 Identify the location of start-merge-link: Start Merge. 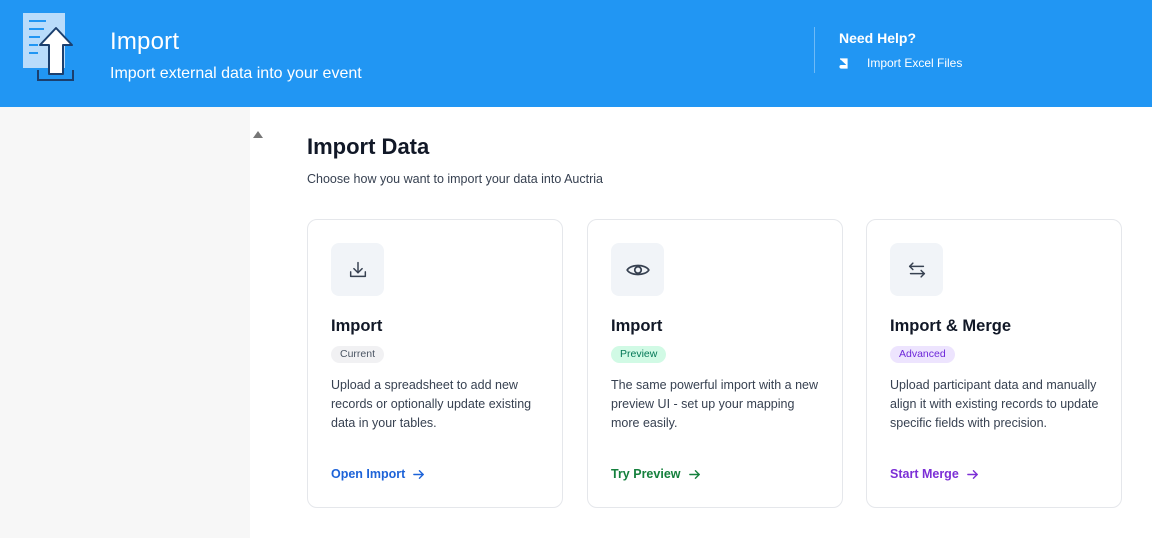
(934, 474).